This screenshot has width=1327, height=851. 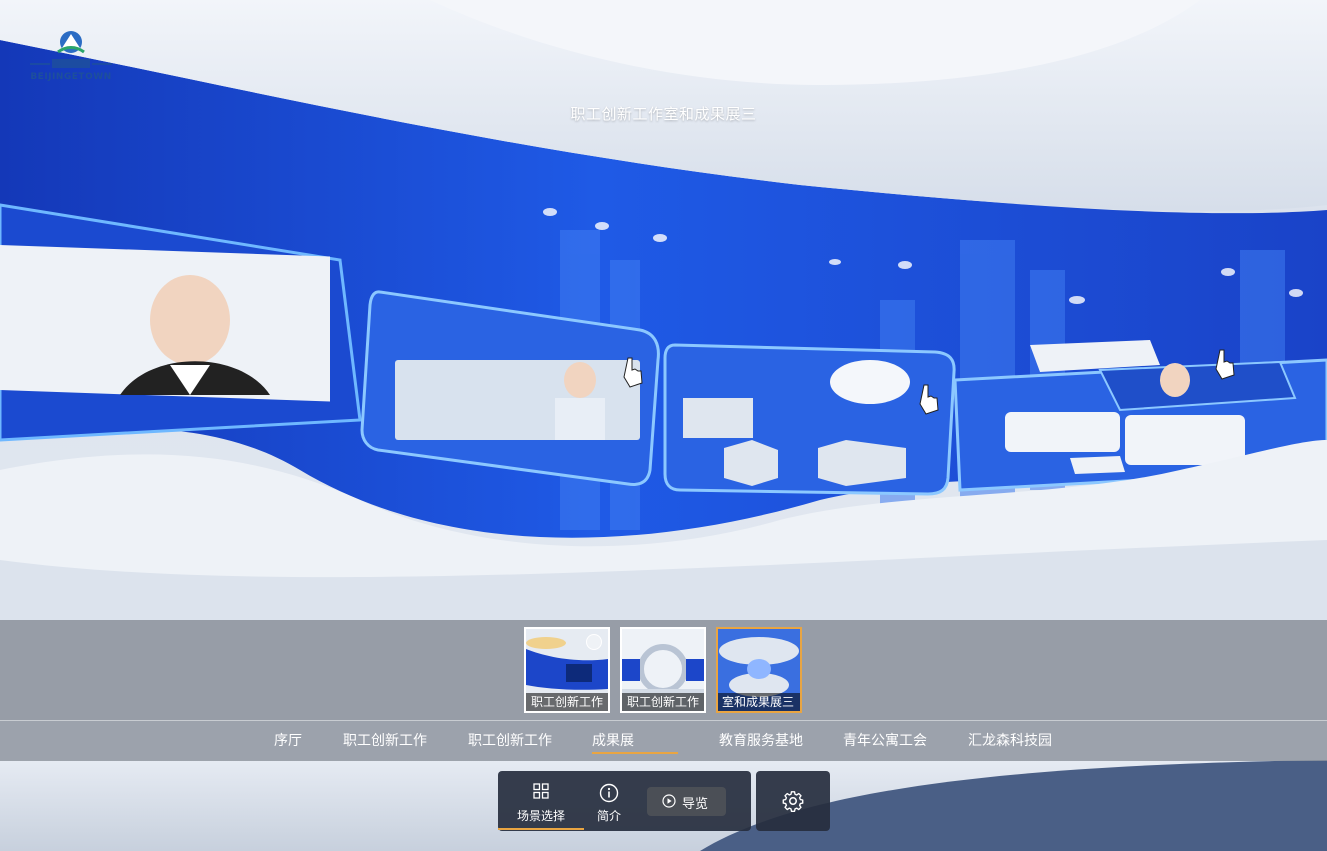 I want to click on logo-mark-icon, so click(x=71, y=49).